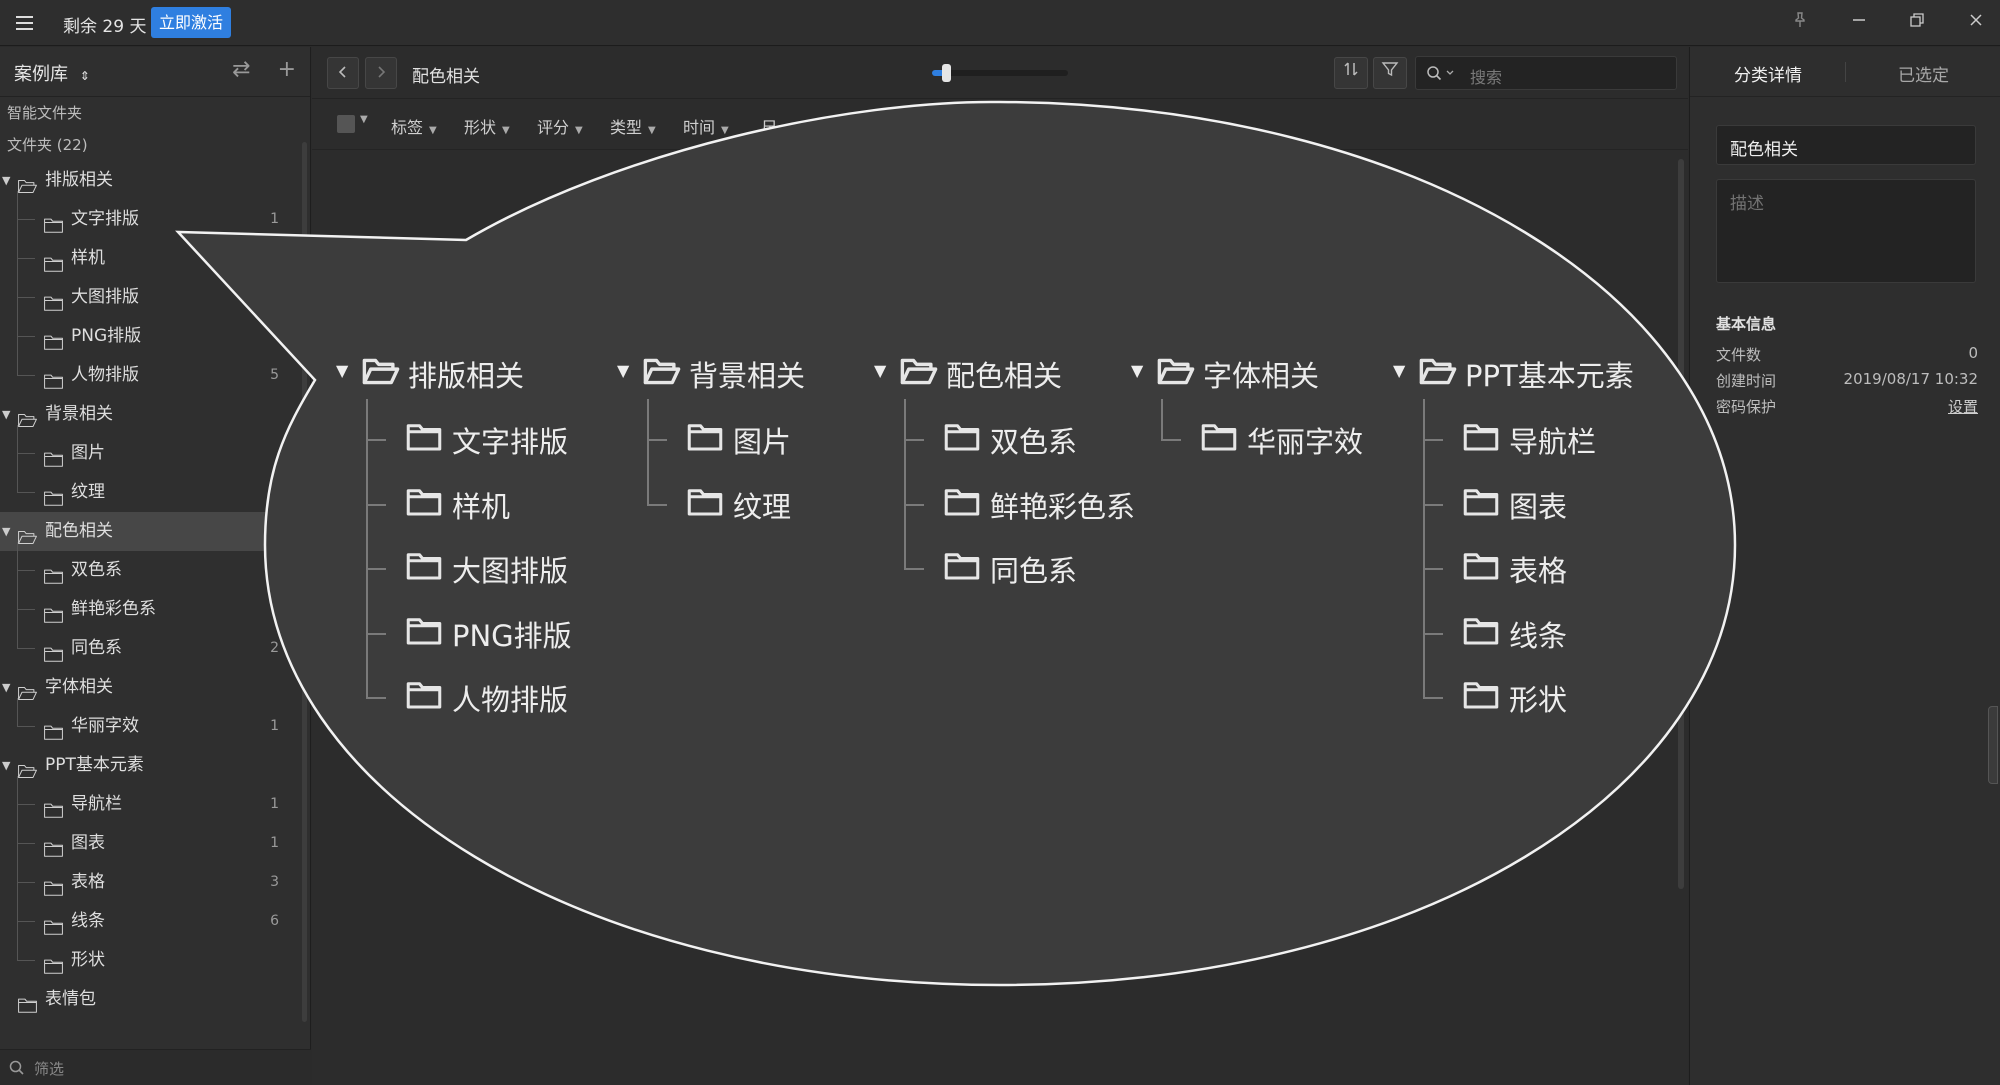 The height and width of the screenshot is (1085, 2000). I want to click on callout-folder-label: 大图排版, so click(510, 571).